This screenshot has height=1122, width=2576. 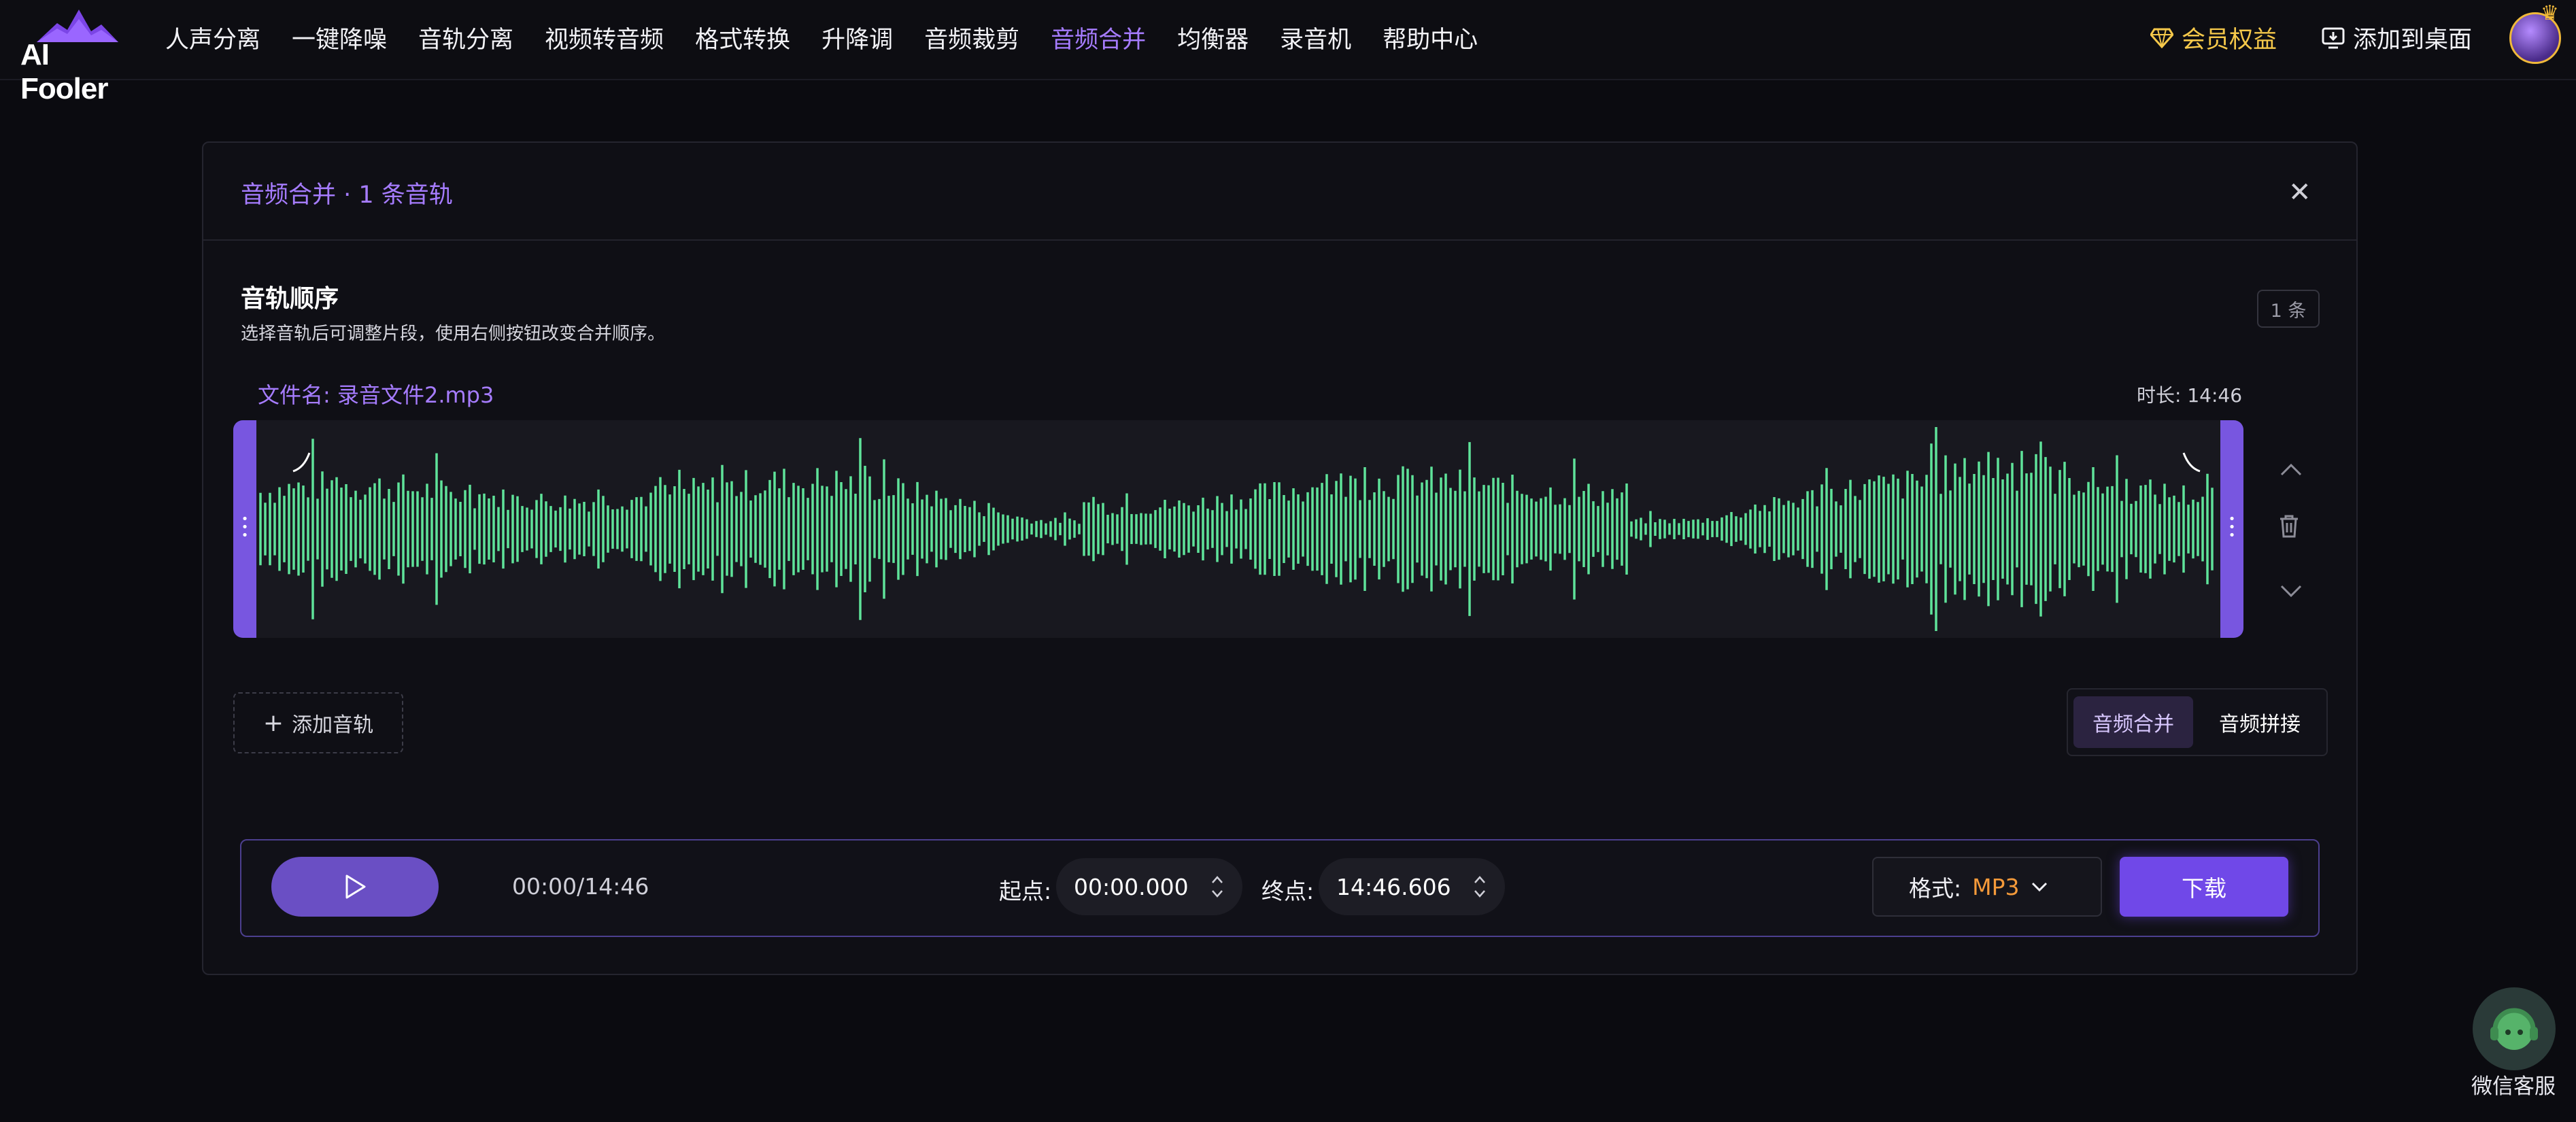 What do you see at coordinates (301, 463) in the screenshot?
I see `fade-in-icon` at bounding box center [301, 463].